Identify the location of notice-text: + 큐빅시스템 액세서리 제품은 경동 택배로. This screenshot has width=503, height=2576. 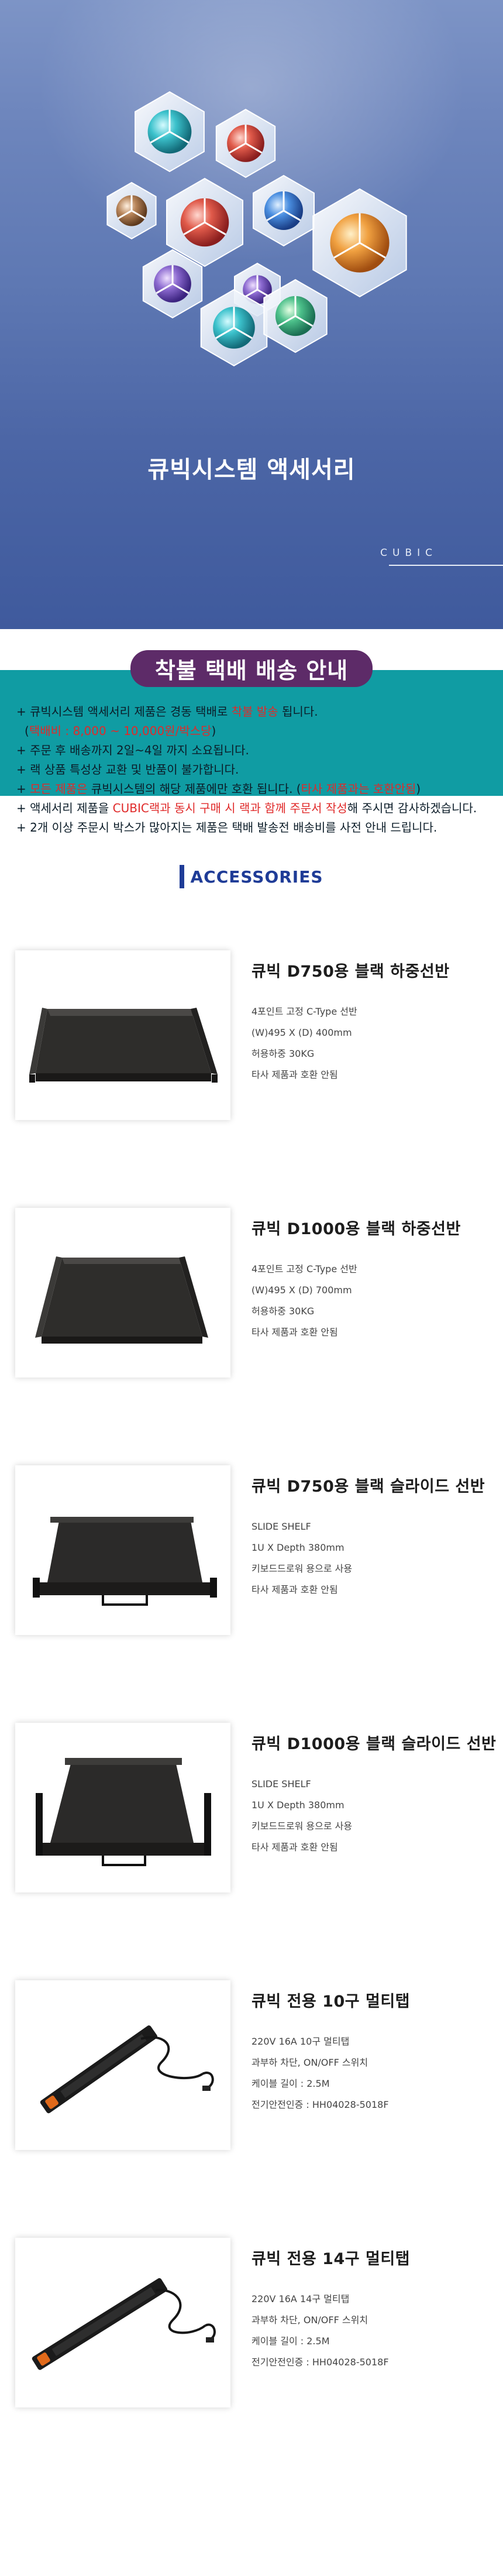
(124, 712).